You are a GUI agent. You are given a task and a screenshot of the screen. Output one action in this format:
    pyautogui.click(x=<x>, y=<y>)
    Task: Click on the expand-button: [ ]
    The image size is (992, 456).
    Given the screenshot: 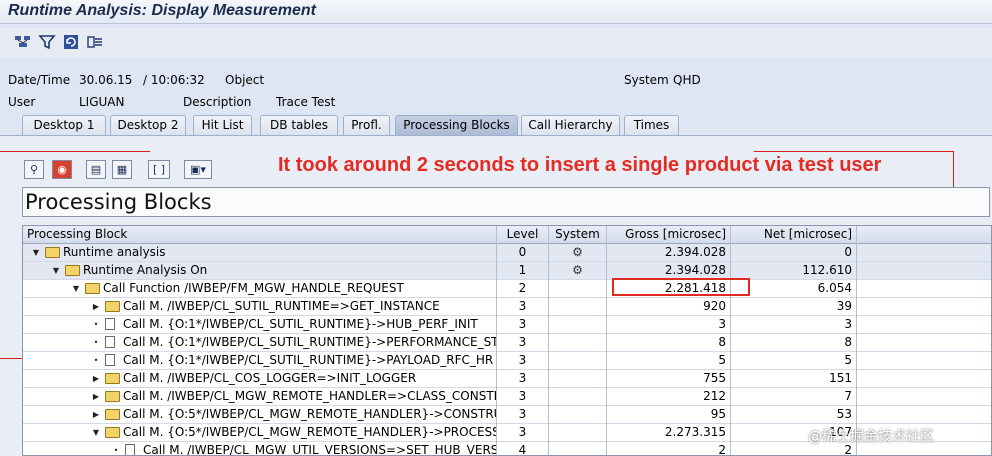 What is the action you would take?
    pyautogui.click(x=159, y=169)
    